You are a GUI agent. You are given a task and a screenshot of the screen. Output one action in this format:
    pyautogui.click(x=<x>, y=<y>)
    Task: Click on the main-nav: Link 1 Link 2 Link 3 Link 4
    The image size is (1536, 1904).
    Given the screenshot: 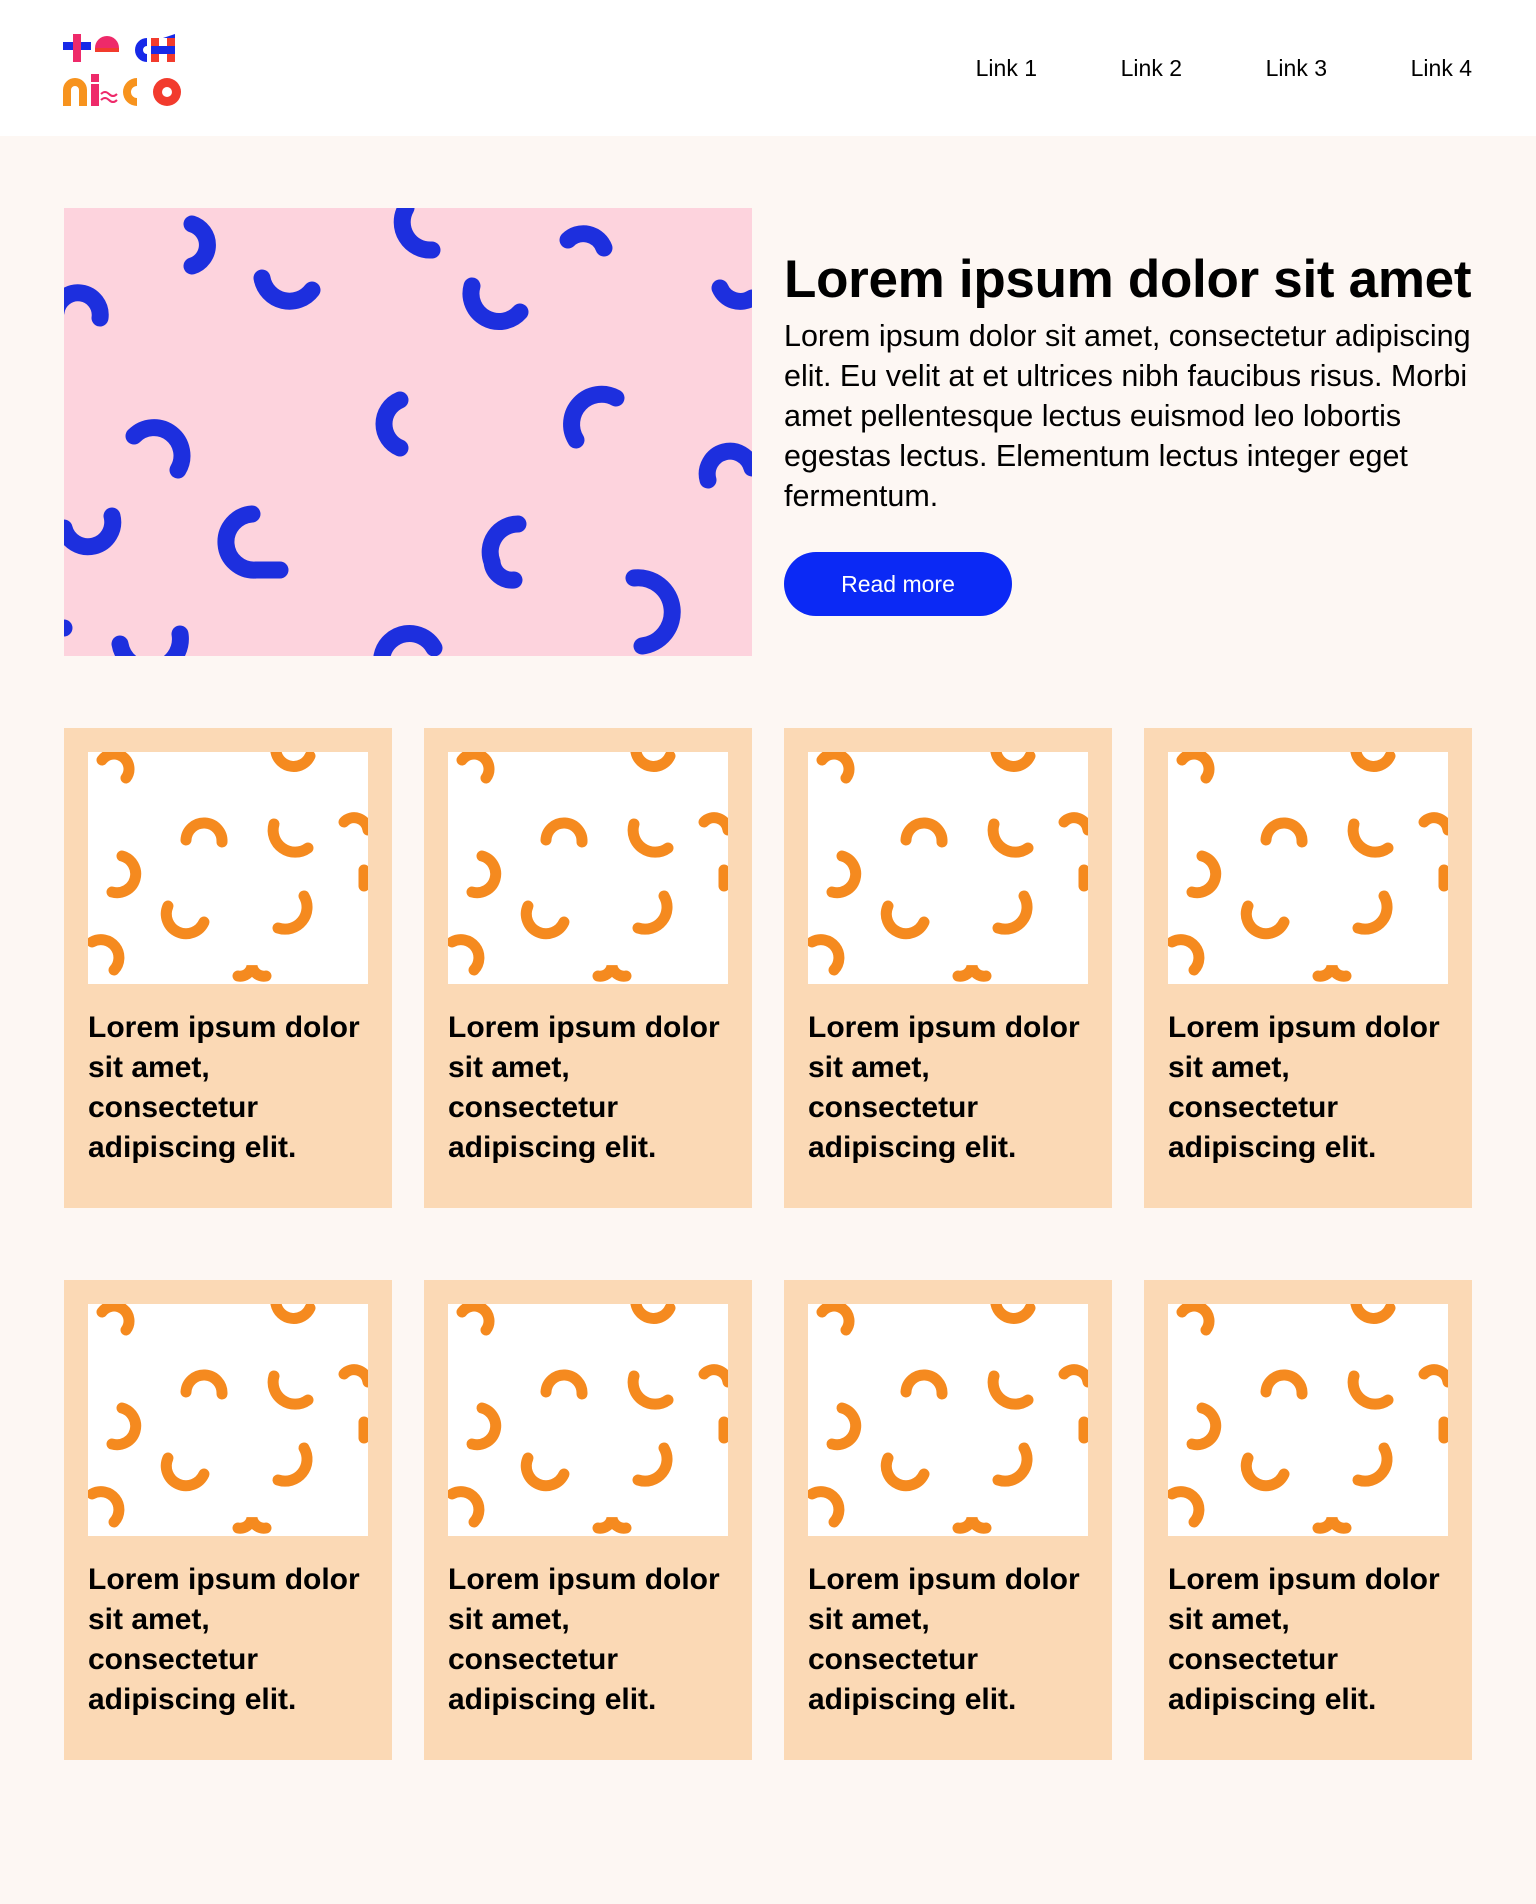 What is the action you would take?
    pyautogui.click(x=1182, y=68)
    